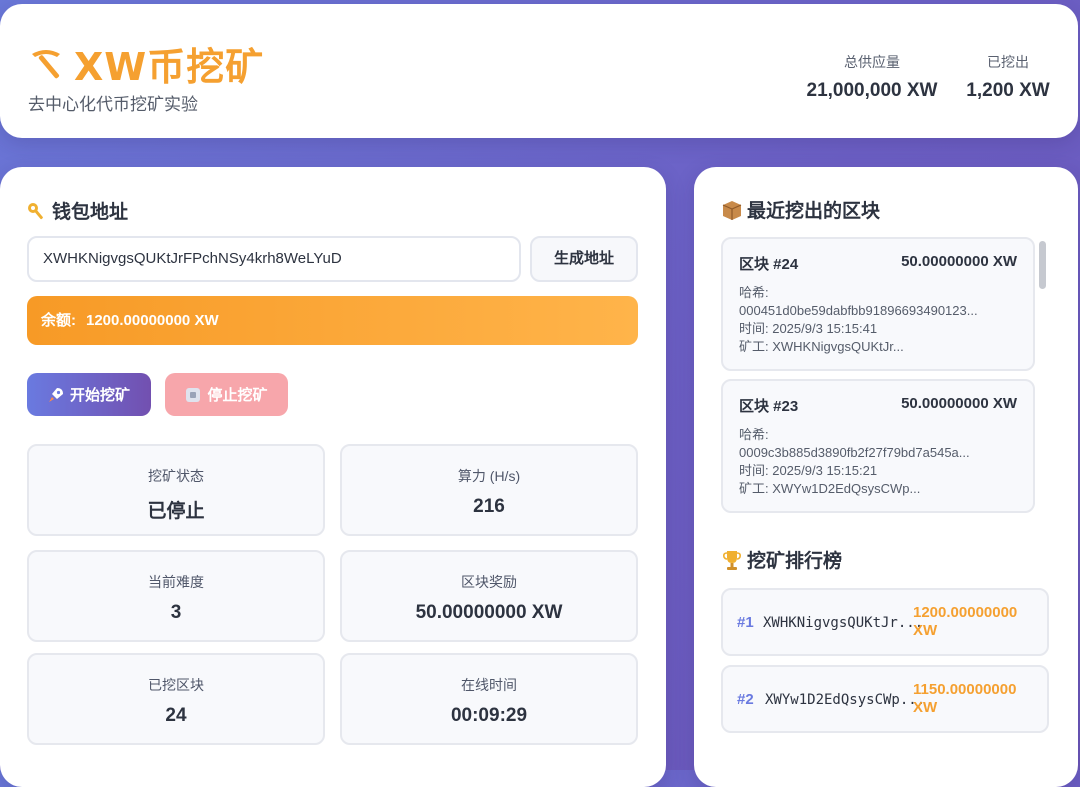 This screenshot has width=1080, height=787. Describe the element at coordinates (489, 490) in the screenshot. I see `hashrate-card: 算力 (H/s) 216` at that location.